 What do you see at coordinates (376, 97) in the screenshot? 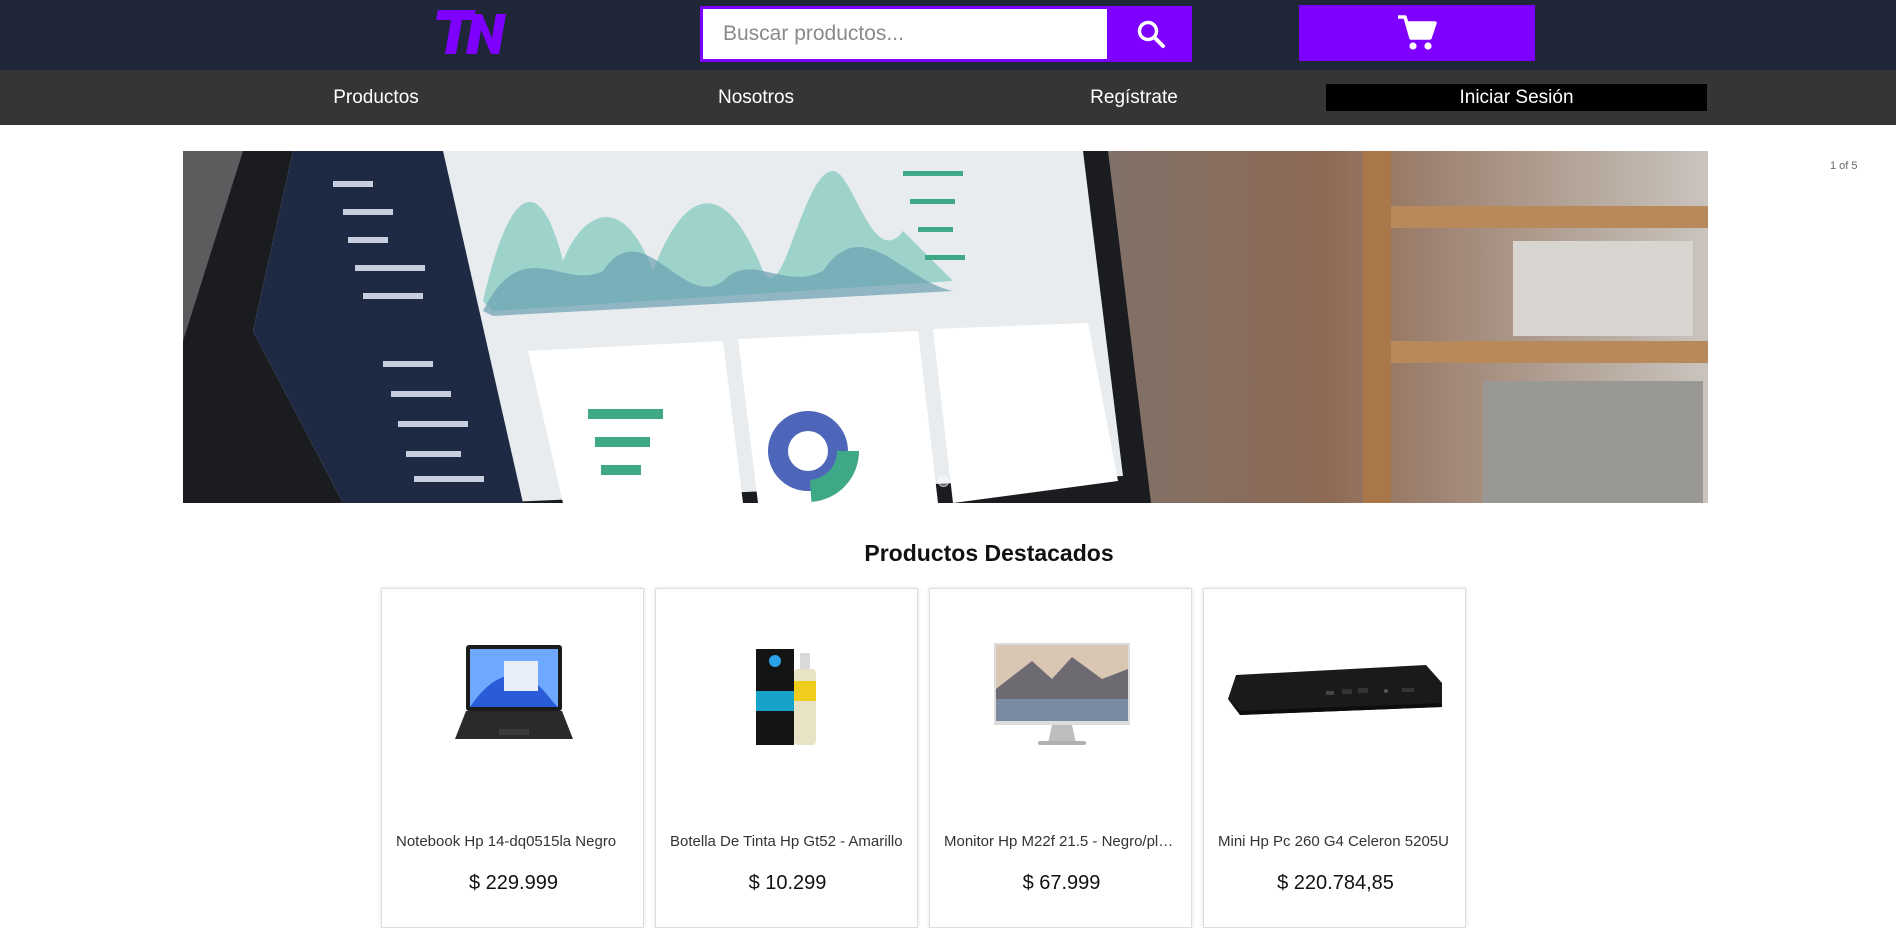
I see `nav-productos: Productos` at bounding box center [376, 97].